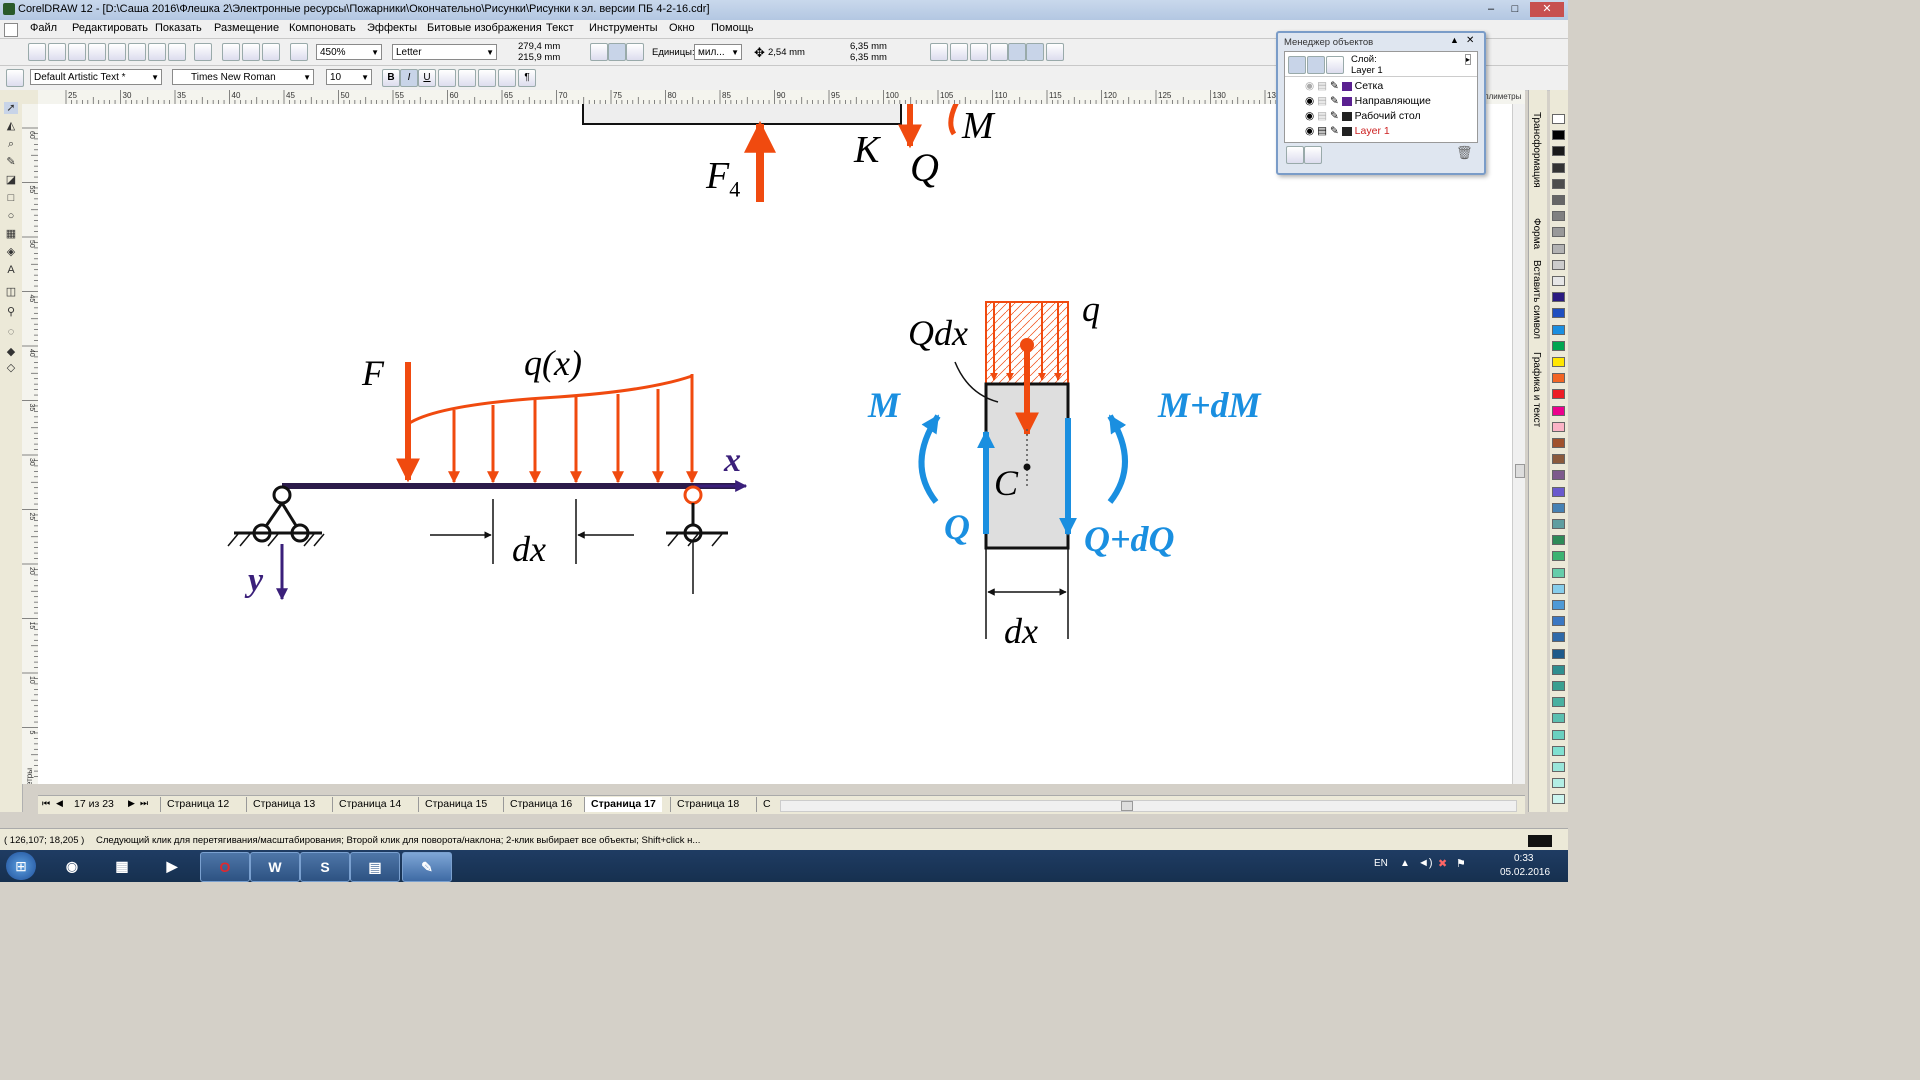 The image size is (1920, 1080). What do you see at coordinates (203, 52) in the screenshot?
I see `redo-icon` at bounding box center [203, 52].